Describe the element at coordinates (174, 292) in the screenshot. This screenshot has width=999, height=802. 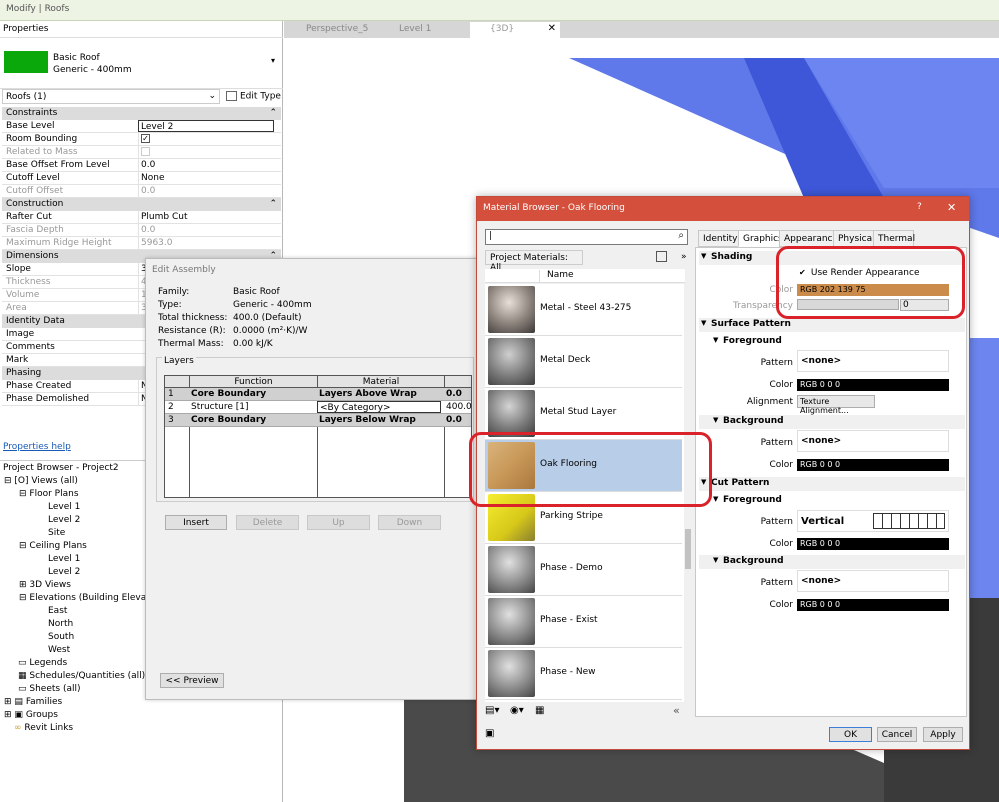
I see `family-label: Family:` at that location.